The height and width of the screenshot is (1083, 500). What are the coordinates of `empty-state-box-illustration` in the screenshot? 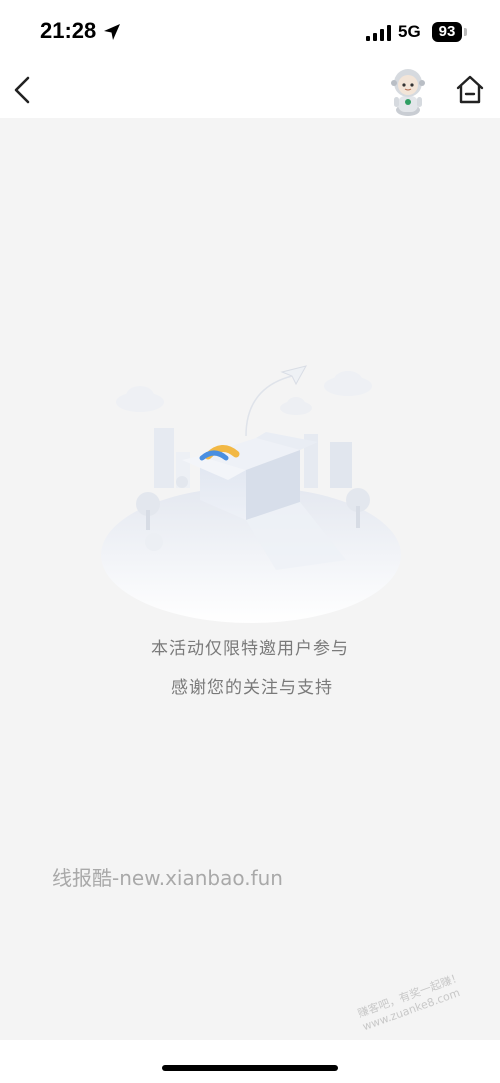 It's located at (251, 494).